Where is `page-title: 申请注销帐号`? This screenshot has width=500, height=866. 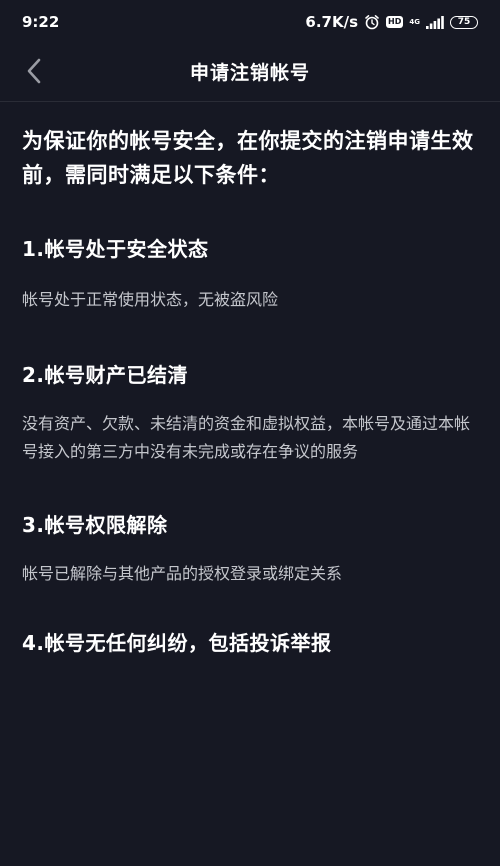 page-title: 申请注销帐号 is located at coordinates (249, 73).